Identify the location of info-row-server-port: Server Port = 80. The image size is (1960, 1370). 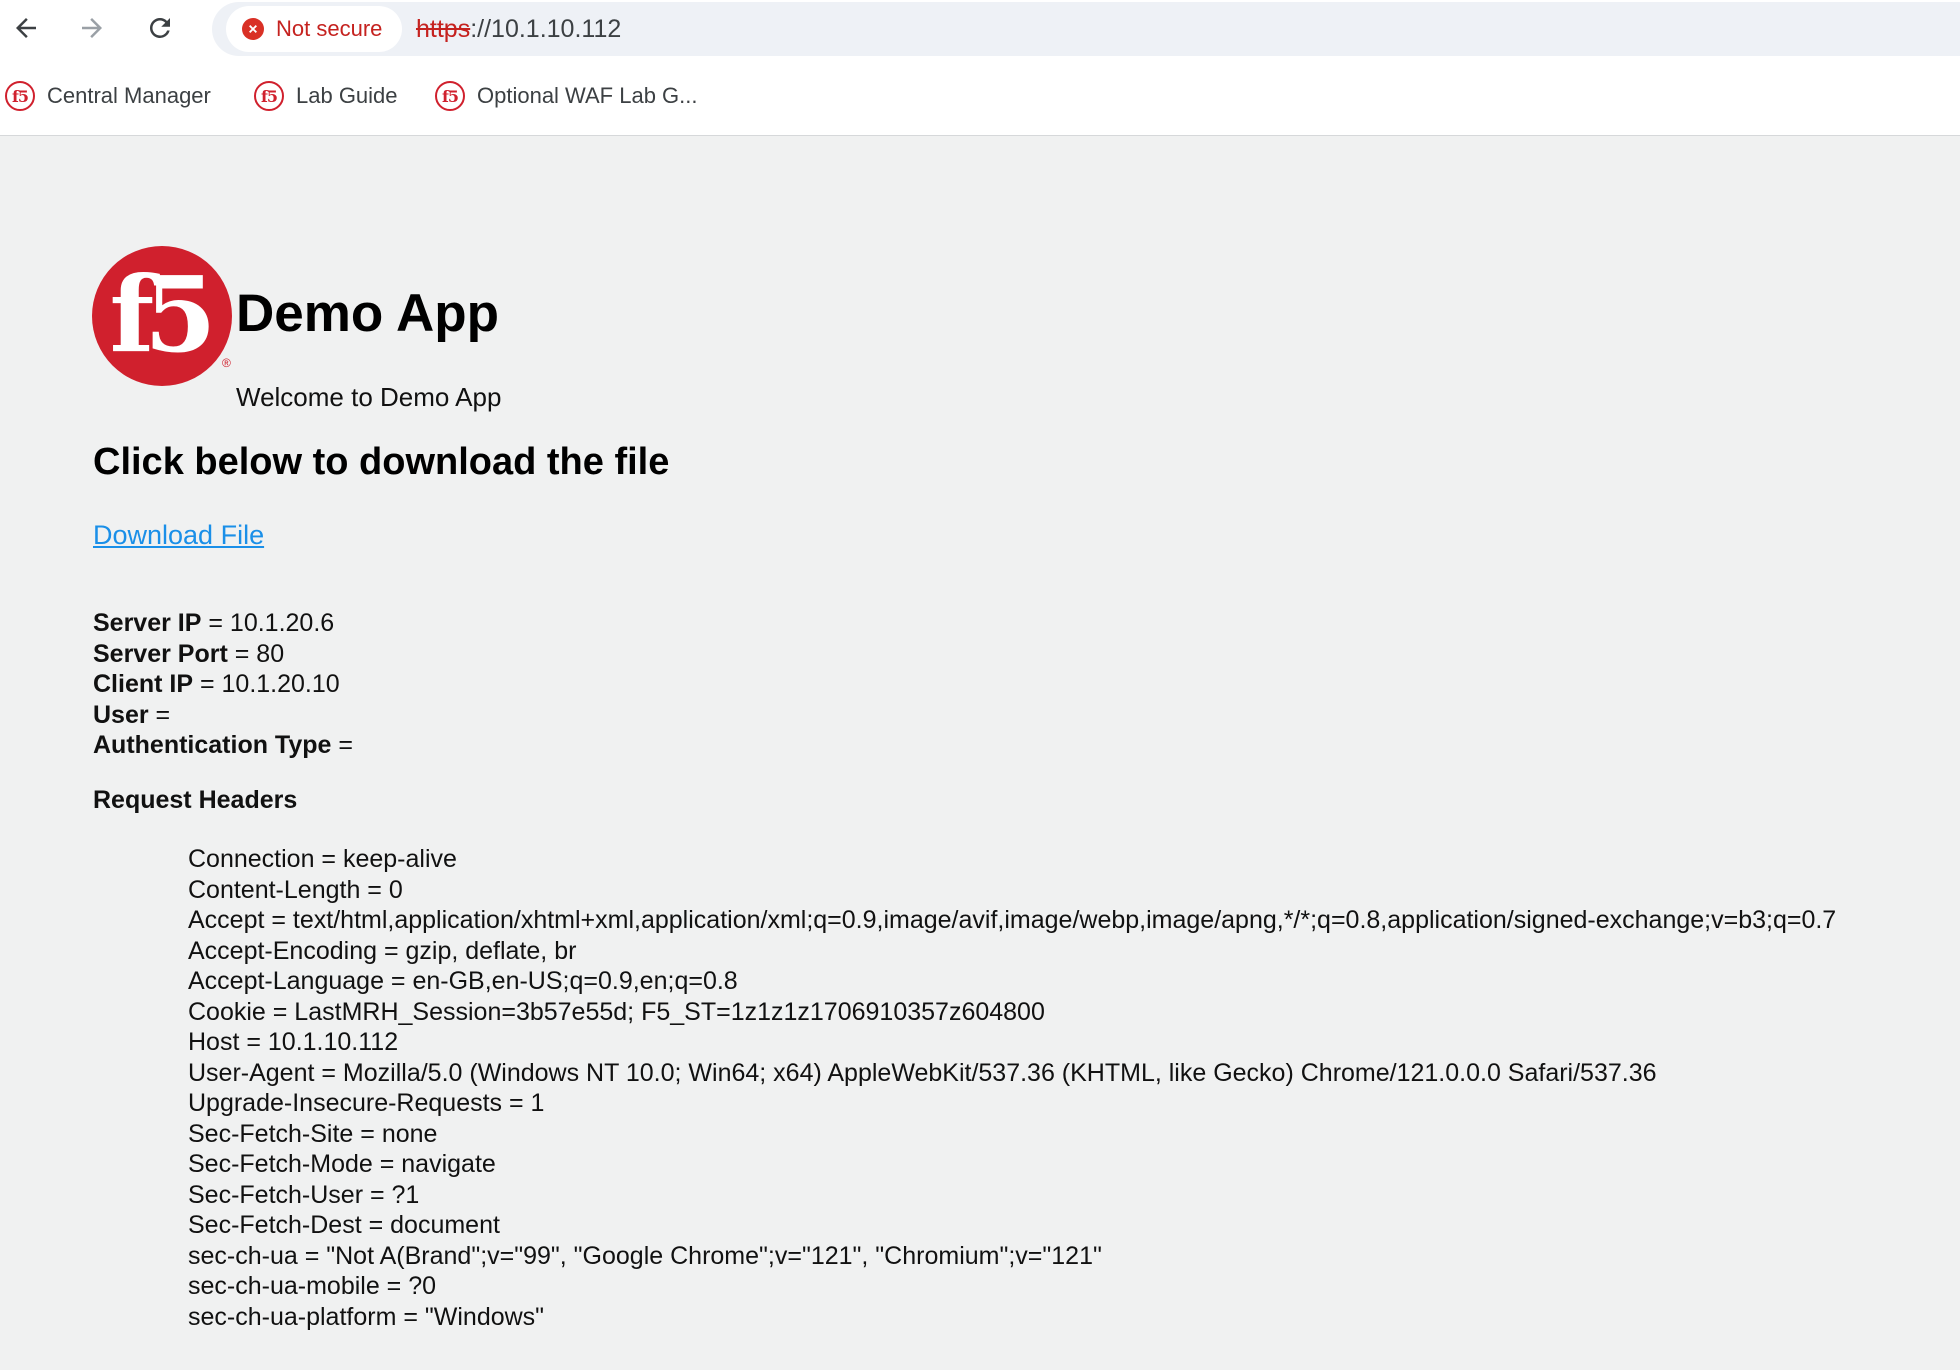
(223, 654).